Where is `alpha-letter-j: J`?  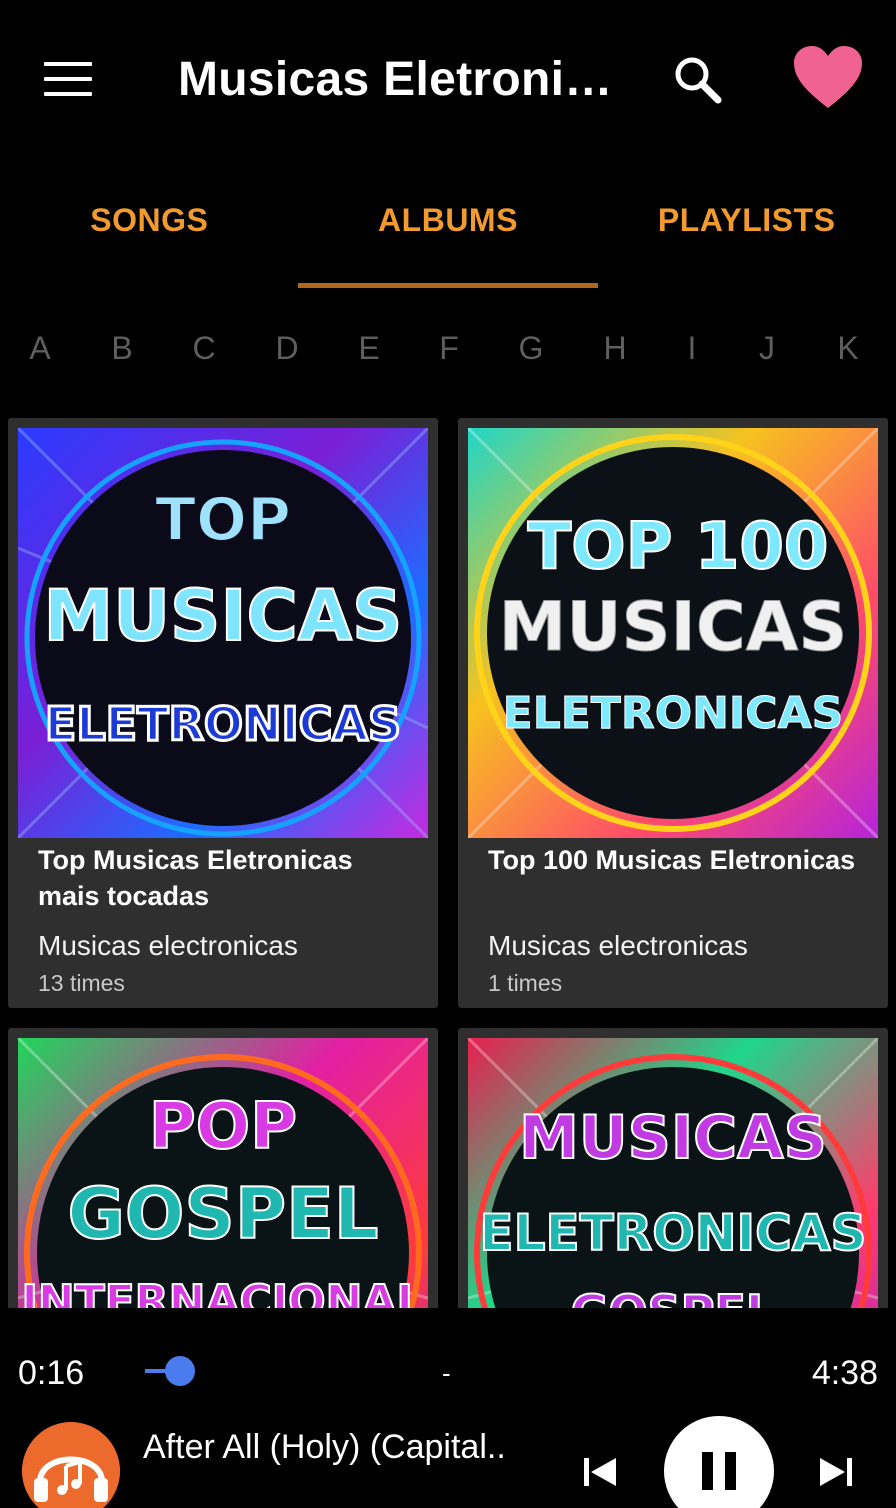 alpha-letter-j: J is located at coordinates (767, 348).